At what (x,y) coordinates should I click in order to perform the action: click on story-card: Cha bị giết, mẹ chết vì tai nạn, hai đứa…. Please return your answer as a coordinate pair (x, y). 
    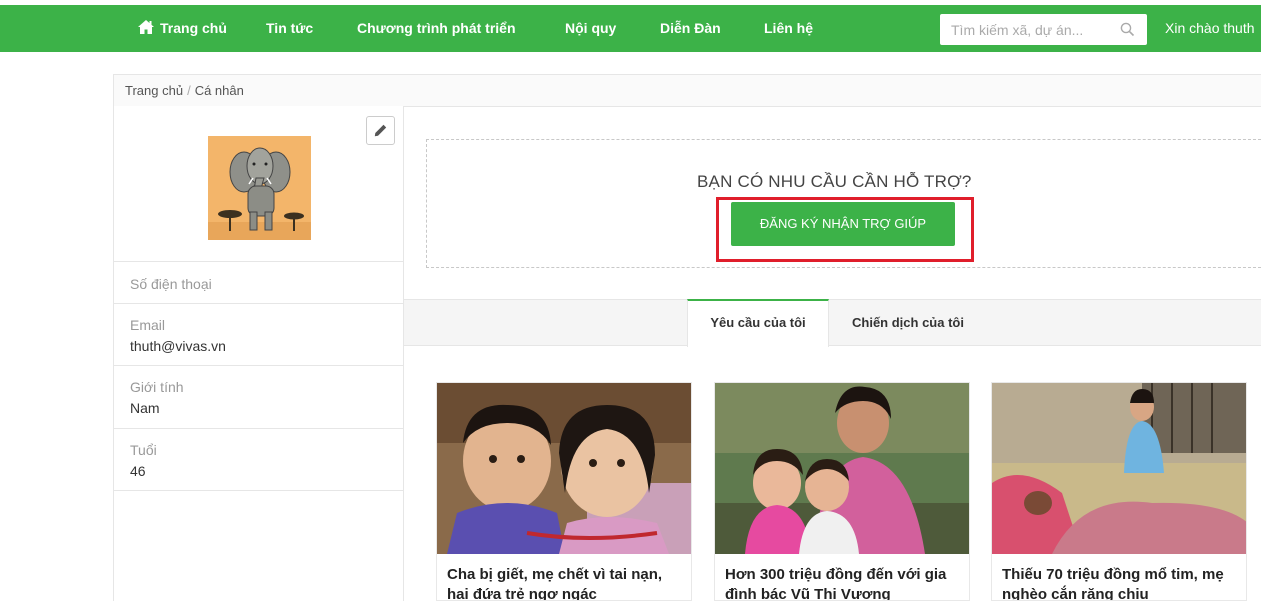
    Looking at the image, I should click on (564, 491).